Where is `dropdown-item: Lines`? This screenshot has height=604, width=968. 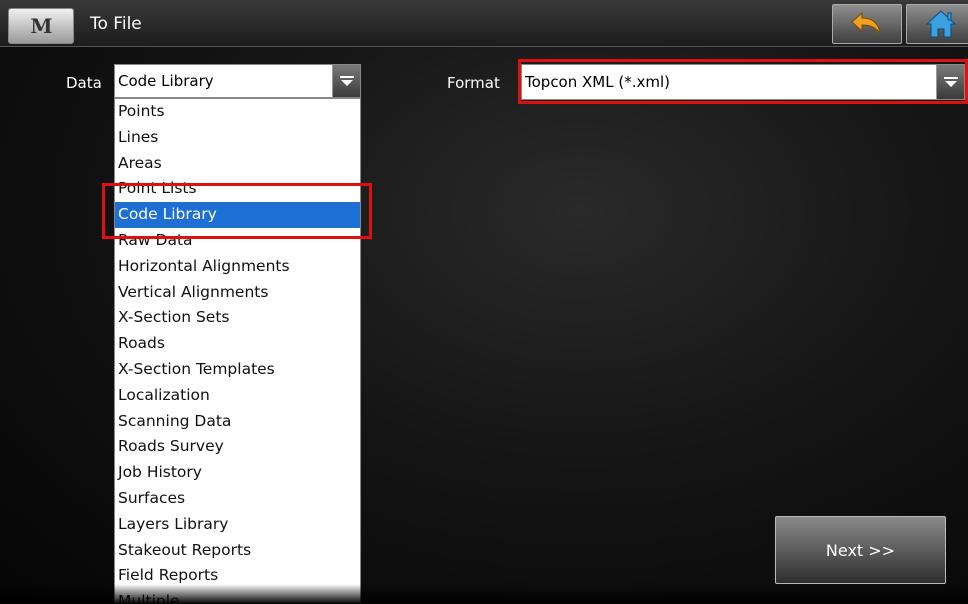
dropdown-item: Lines is located at coordinates (237, 138).